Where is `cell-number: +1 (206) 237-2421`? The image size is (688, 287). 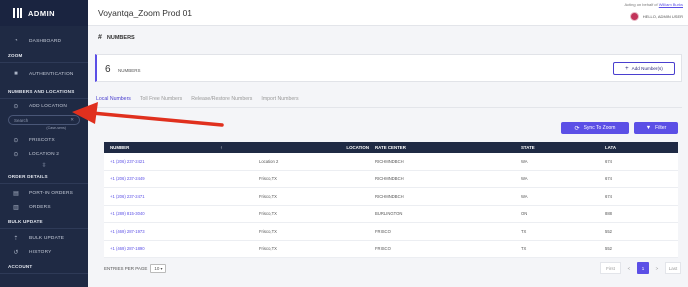 cell-number: +1 (206) 237-2421 is located at coordinates (178, 161).